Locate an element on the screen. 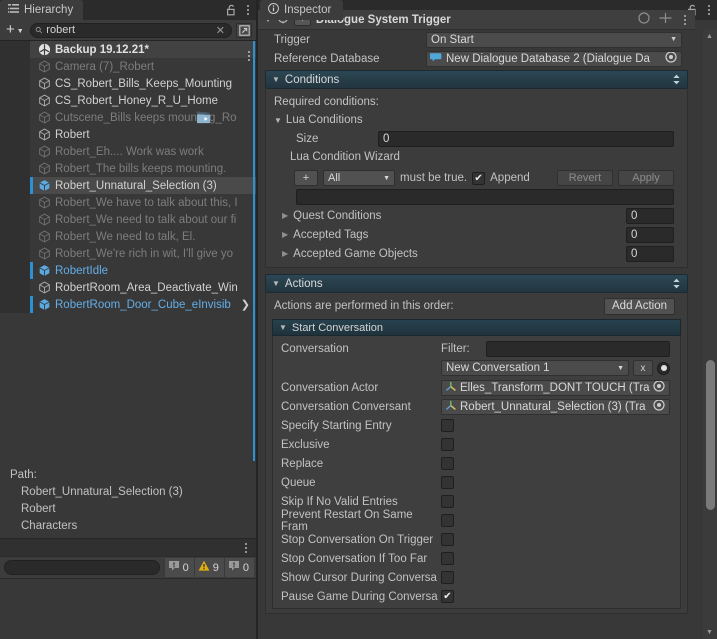 Image resolution: width=717 pixels, height=639 pixels. hierarchy-item-5: Robert is located at coordinates (128, 134).